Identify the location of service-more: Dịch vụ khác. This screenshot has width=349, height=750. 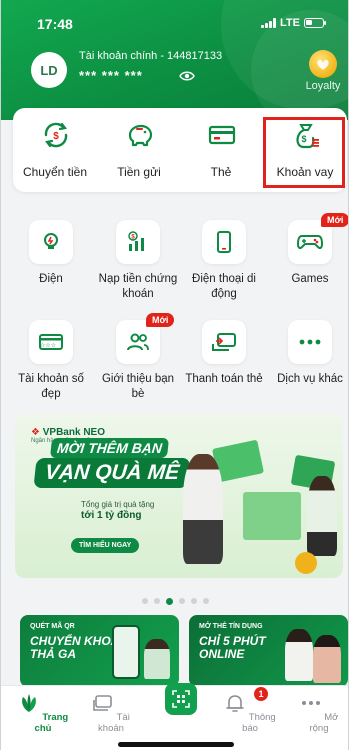
(309, 353).